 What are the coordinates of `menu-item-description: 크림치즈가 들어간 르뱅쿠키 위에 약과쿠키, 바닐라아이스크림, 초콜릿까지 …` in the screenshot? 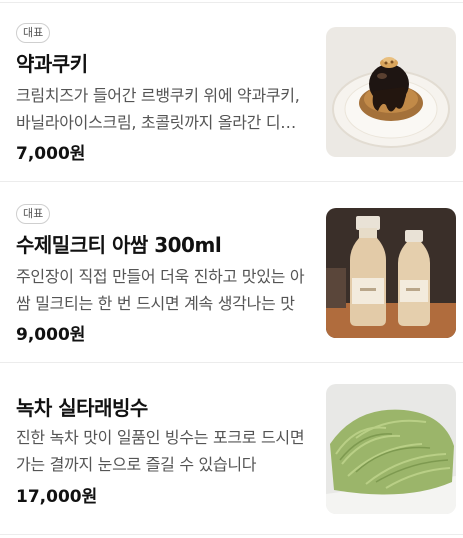 It's located at (158, 109).